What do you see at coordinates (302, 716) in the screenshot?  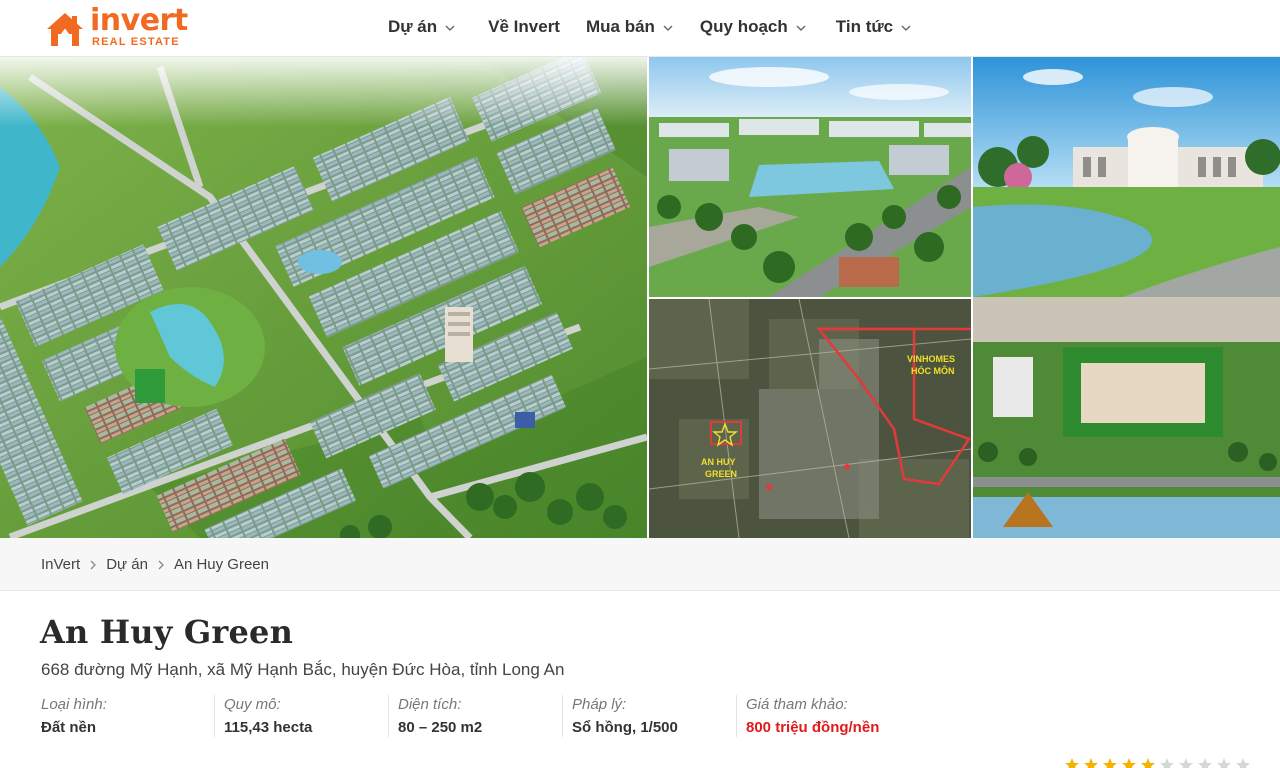 I see `spec-scale: Quy mô: 115,43 hecta` at bounding box center [302, 716].